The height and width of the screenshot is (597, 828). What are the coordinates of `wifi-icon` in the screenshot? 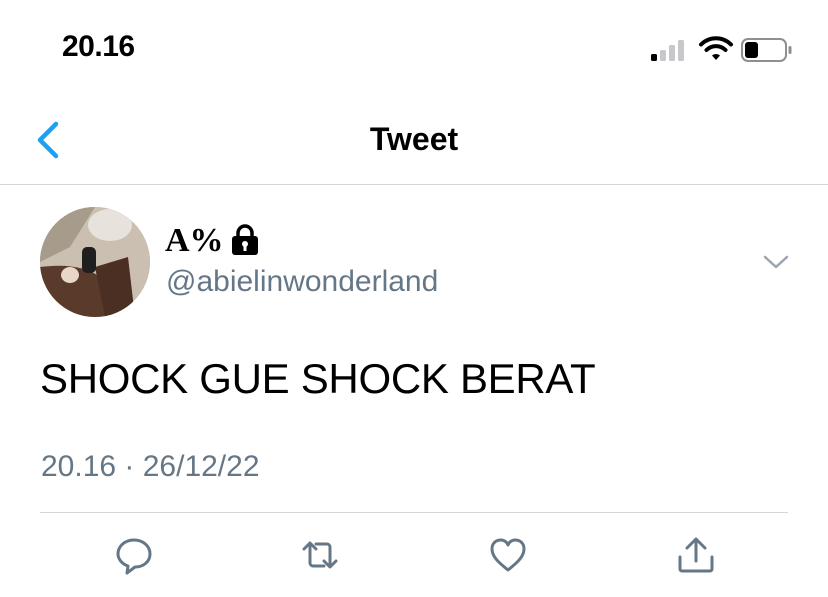 It's located at (716, 48).